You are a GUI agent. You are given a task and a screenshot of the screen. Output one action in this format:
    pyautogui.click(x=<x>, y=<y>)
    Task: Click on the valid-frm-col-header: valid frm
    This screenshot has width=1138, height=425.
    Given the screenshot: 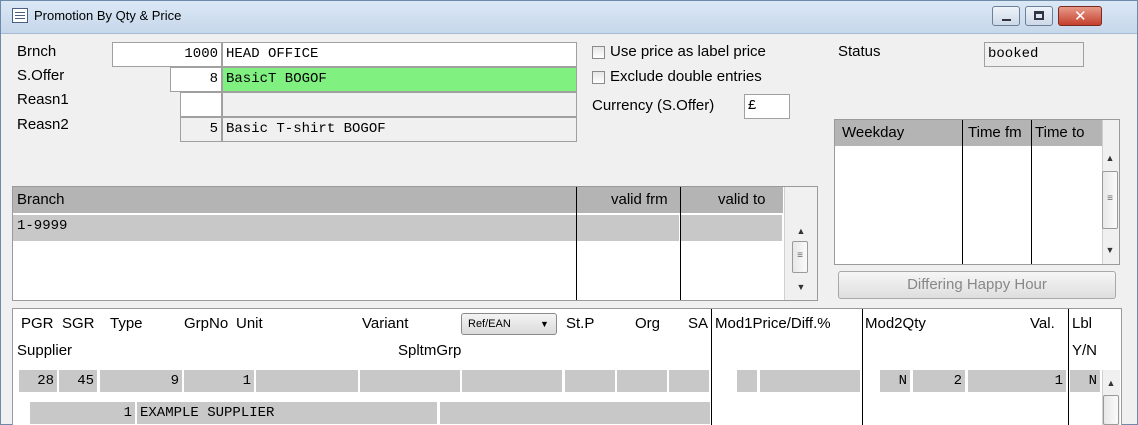 What is the action you would take?
    pyautogui.click(x=639, y=199)
    